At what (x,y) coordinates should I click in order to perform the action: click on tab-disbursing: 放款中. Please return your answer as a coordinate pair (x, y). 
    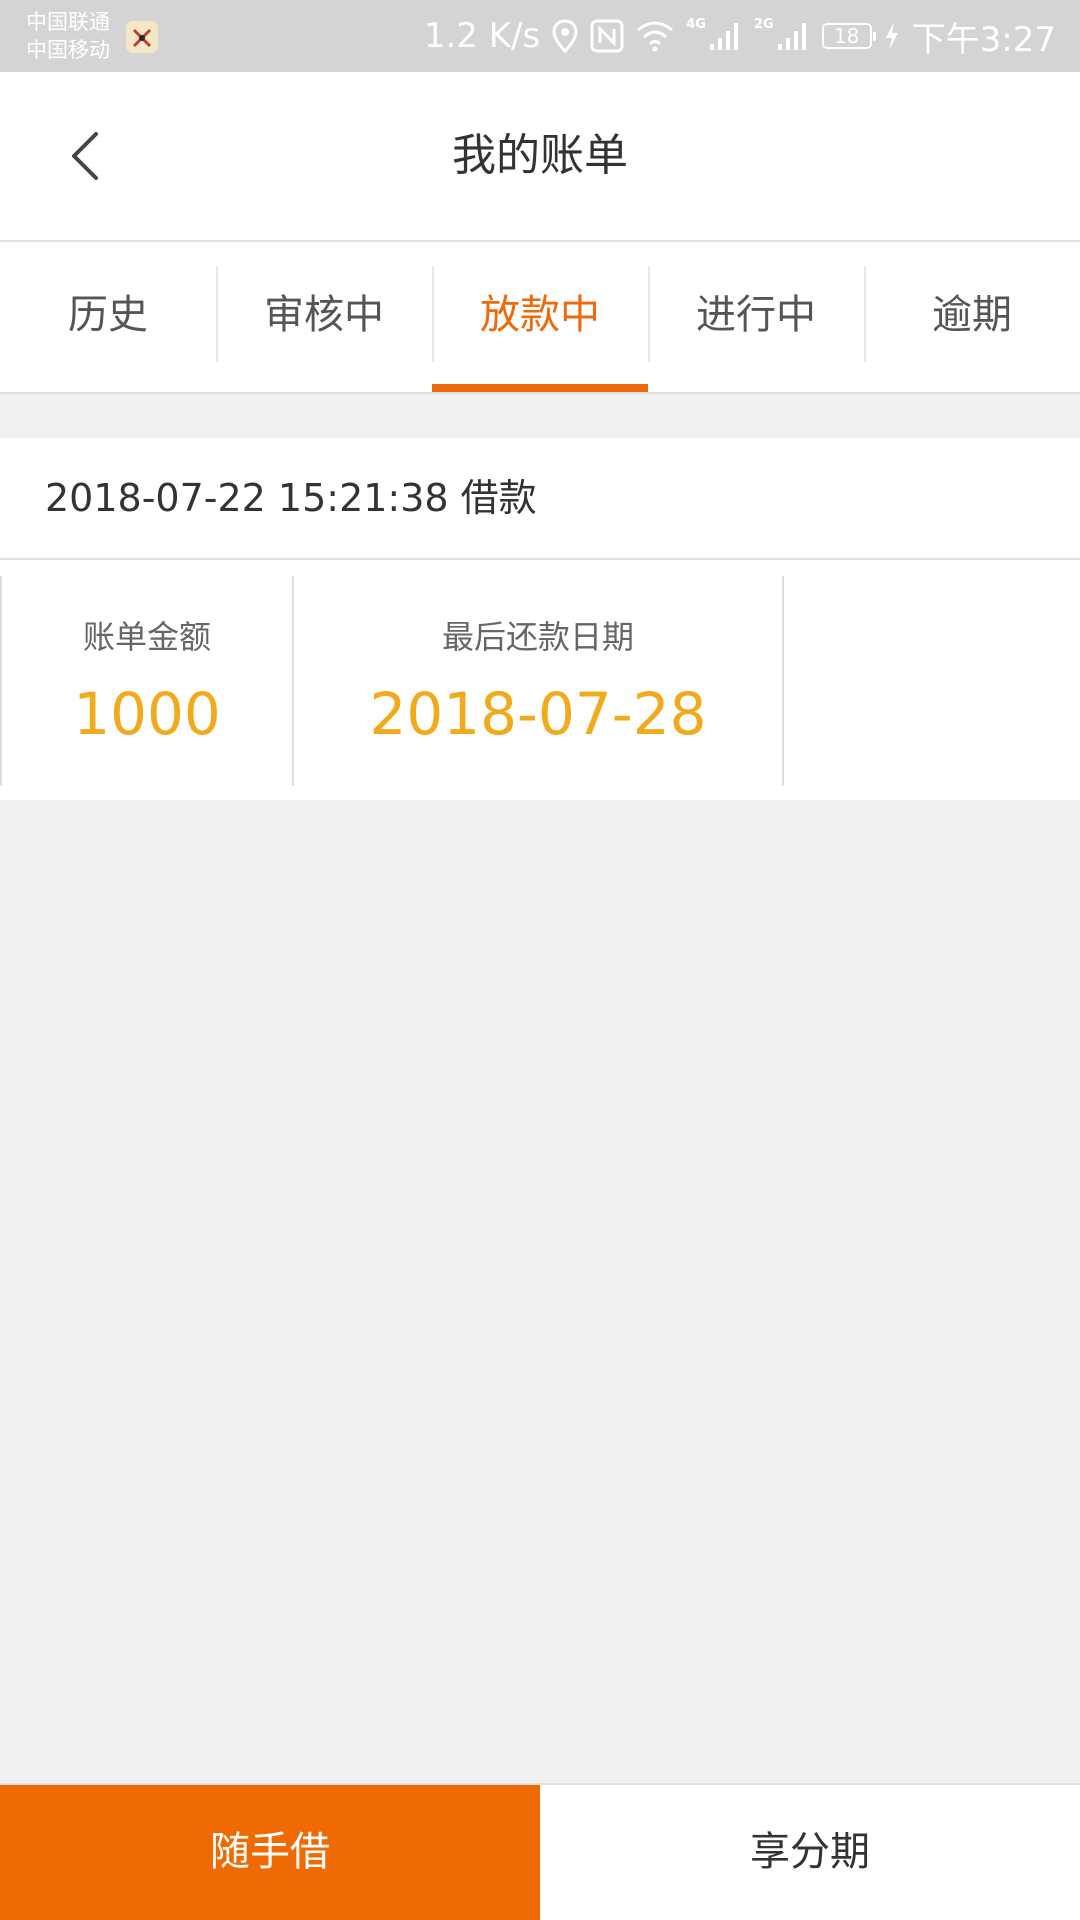
    Looking at the image, I should click on (540, 317).